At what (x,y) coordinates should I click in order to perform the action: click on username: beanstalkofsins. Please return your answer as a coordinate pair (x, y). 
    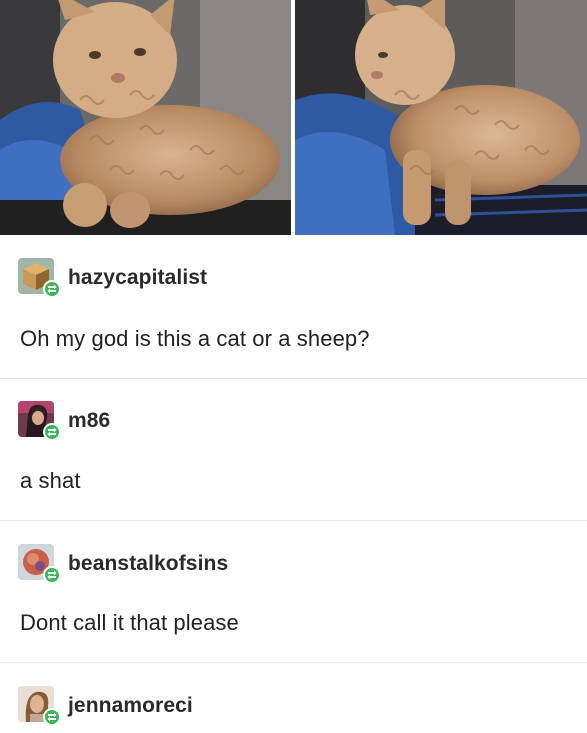
    Looking at the image, I should click on (148, 564).